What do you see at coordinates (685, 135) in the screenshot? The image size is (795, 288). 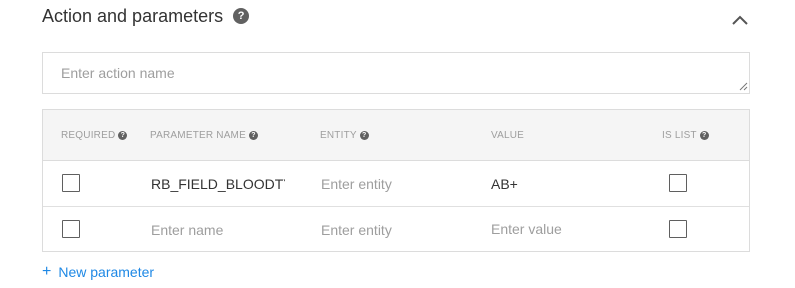 I see `column-header-is-list: IS LIST ?` at bounding box center [685, 135].